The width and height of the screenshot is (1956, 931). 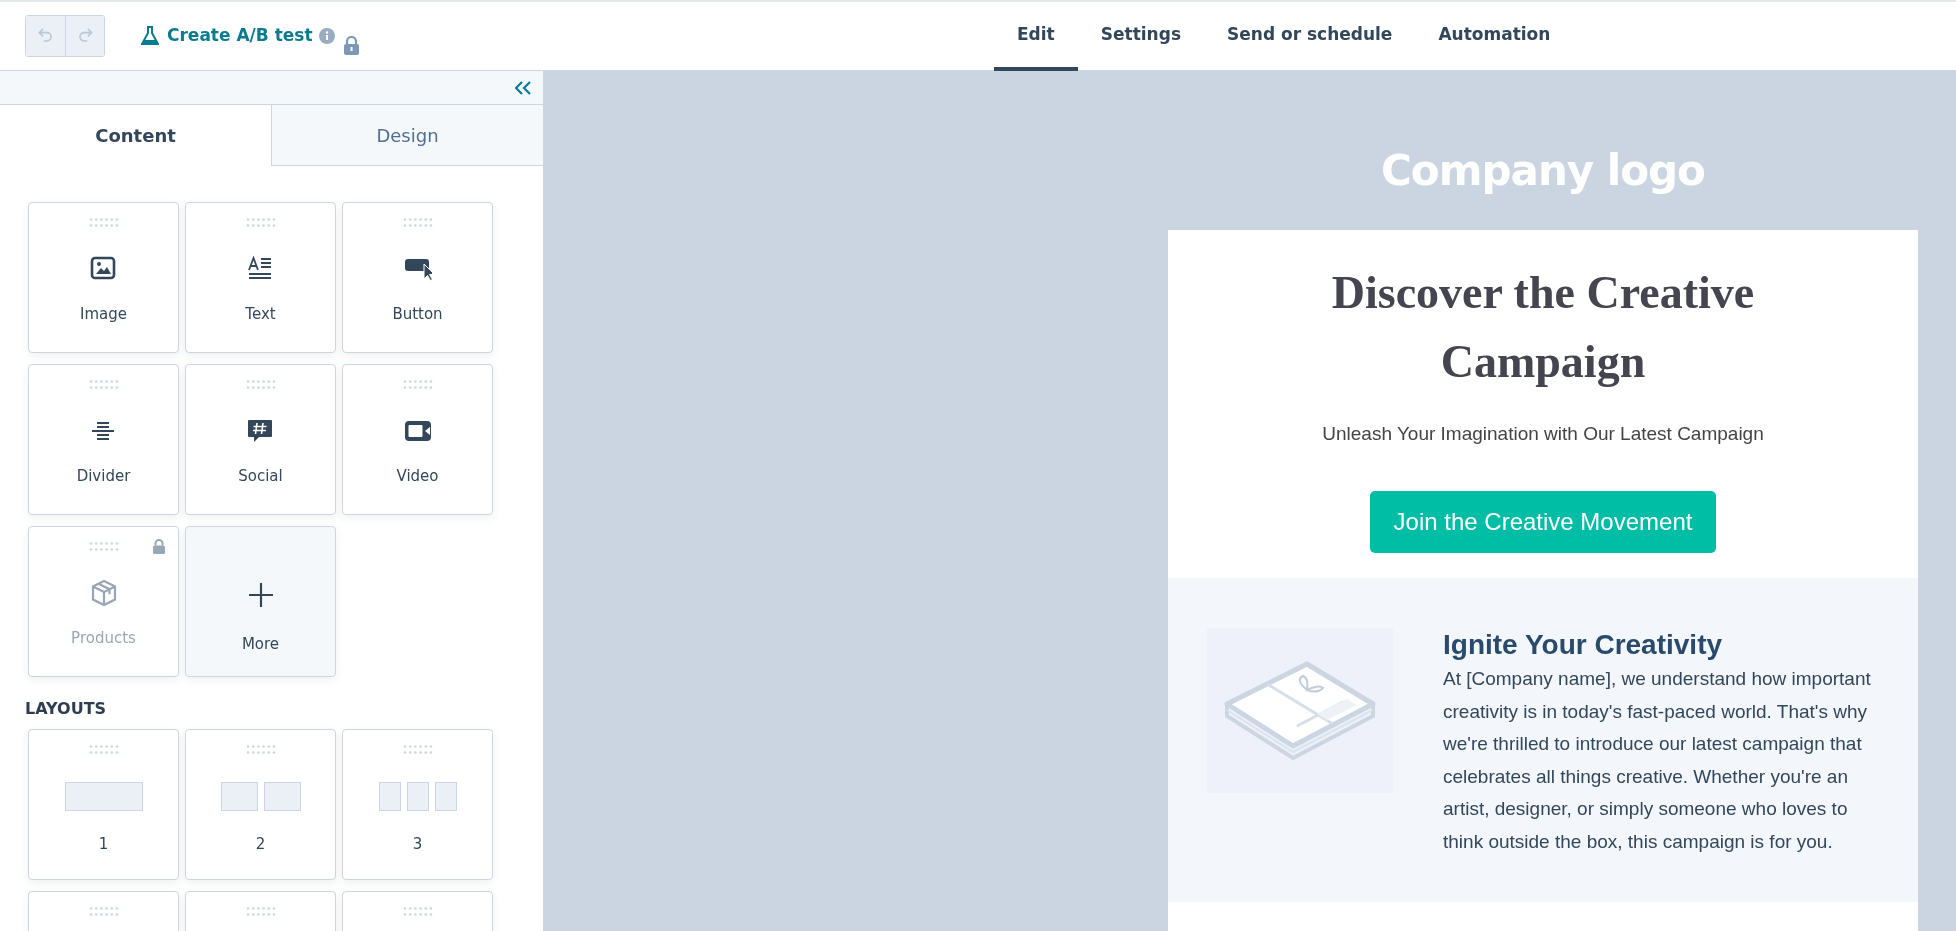 What do you see at coordinates (1494, 36) in the screenshot?
I see `nav-tab: Automation` at bounding box center [1494, 36].